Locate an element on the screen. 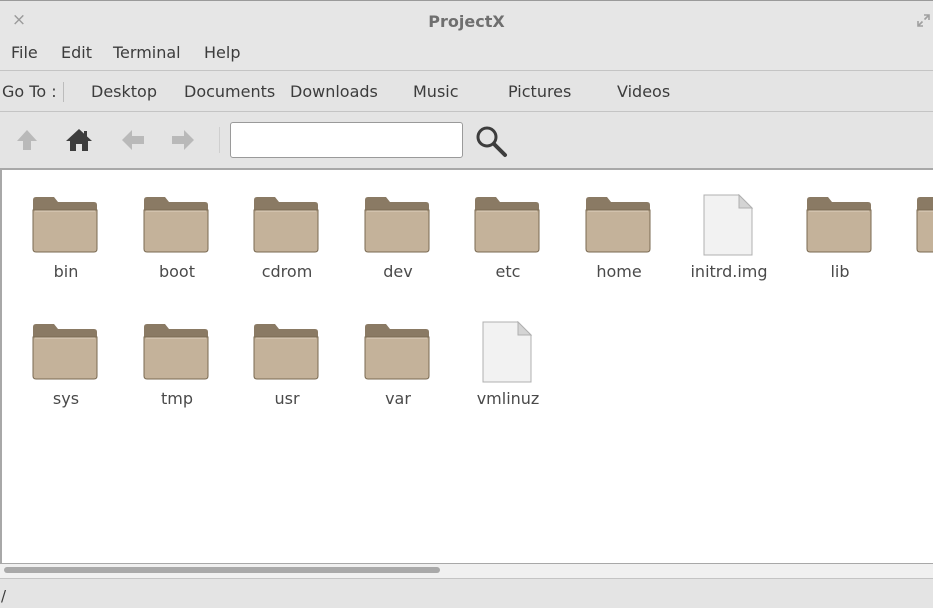 This screenshot has width=933, height=608. menu-edit: Edit is located at coordinates (76, 52).